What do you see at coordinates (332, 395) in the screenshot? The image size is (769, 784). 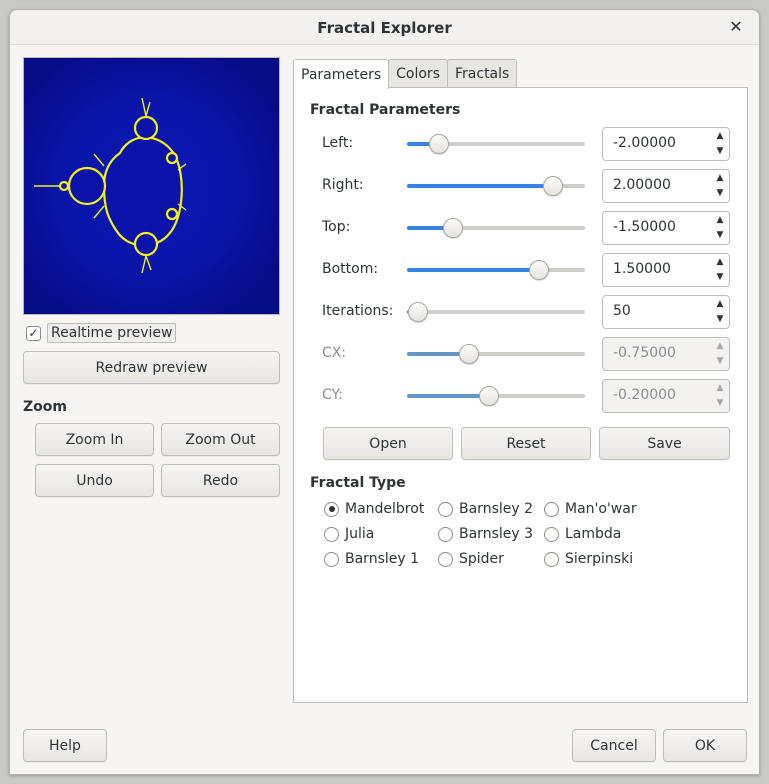 I see `cy-label: CY:` at bounding box center [332, 395].